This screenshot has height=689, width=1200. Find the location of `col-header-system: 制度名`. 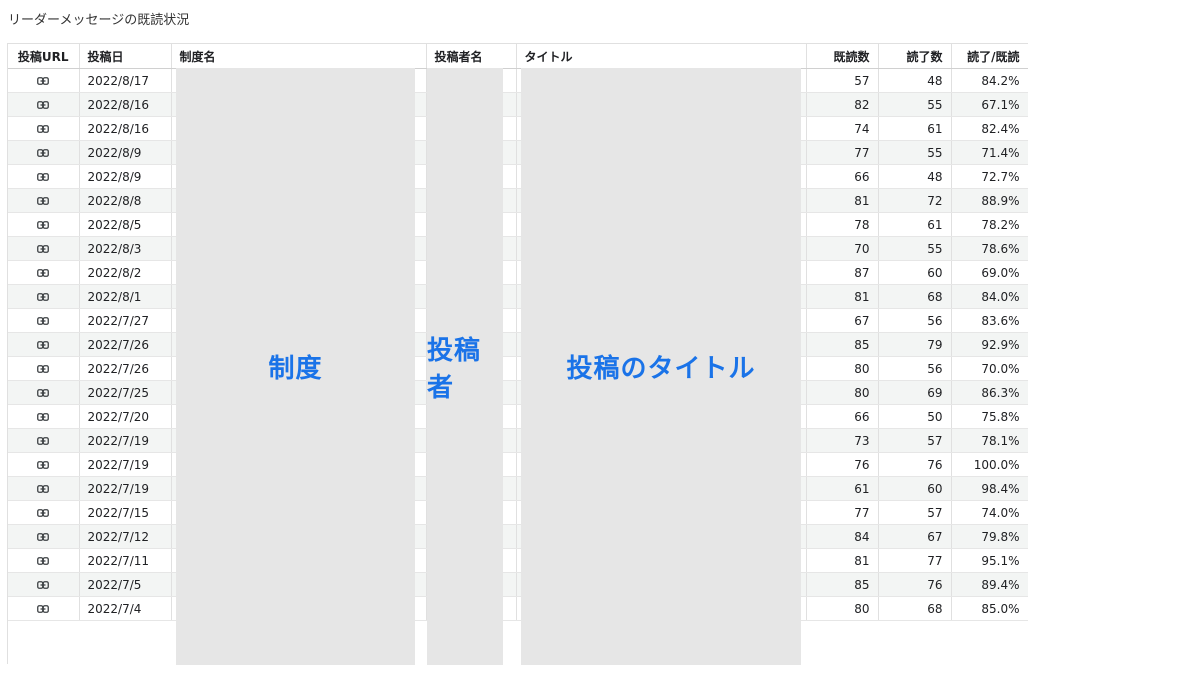

col-header-system: 制度名 is located at coordinates (299, 56).